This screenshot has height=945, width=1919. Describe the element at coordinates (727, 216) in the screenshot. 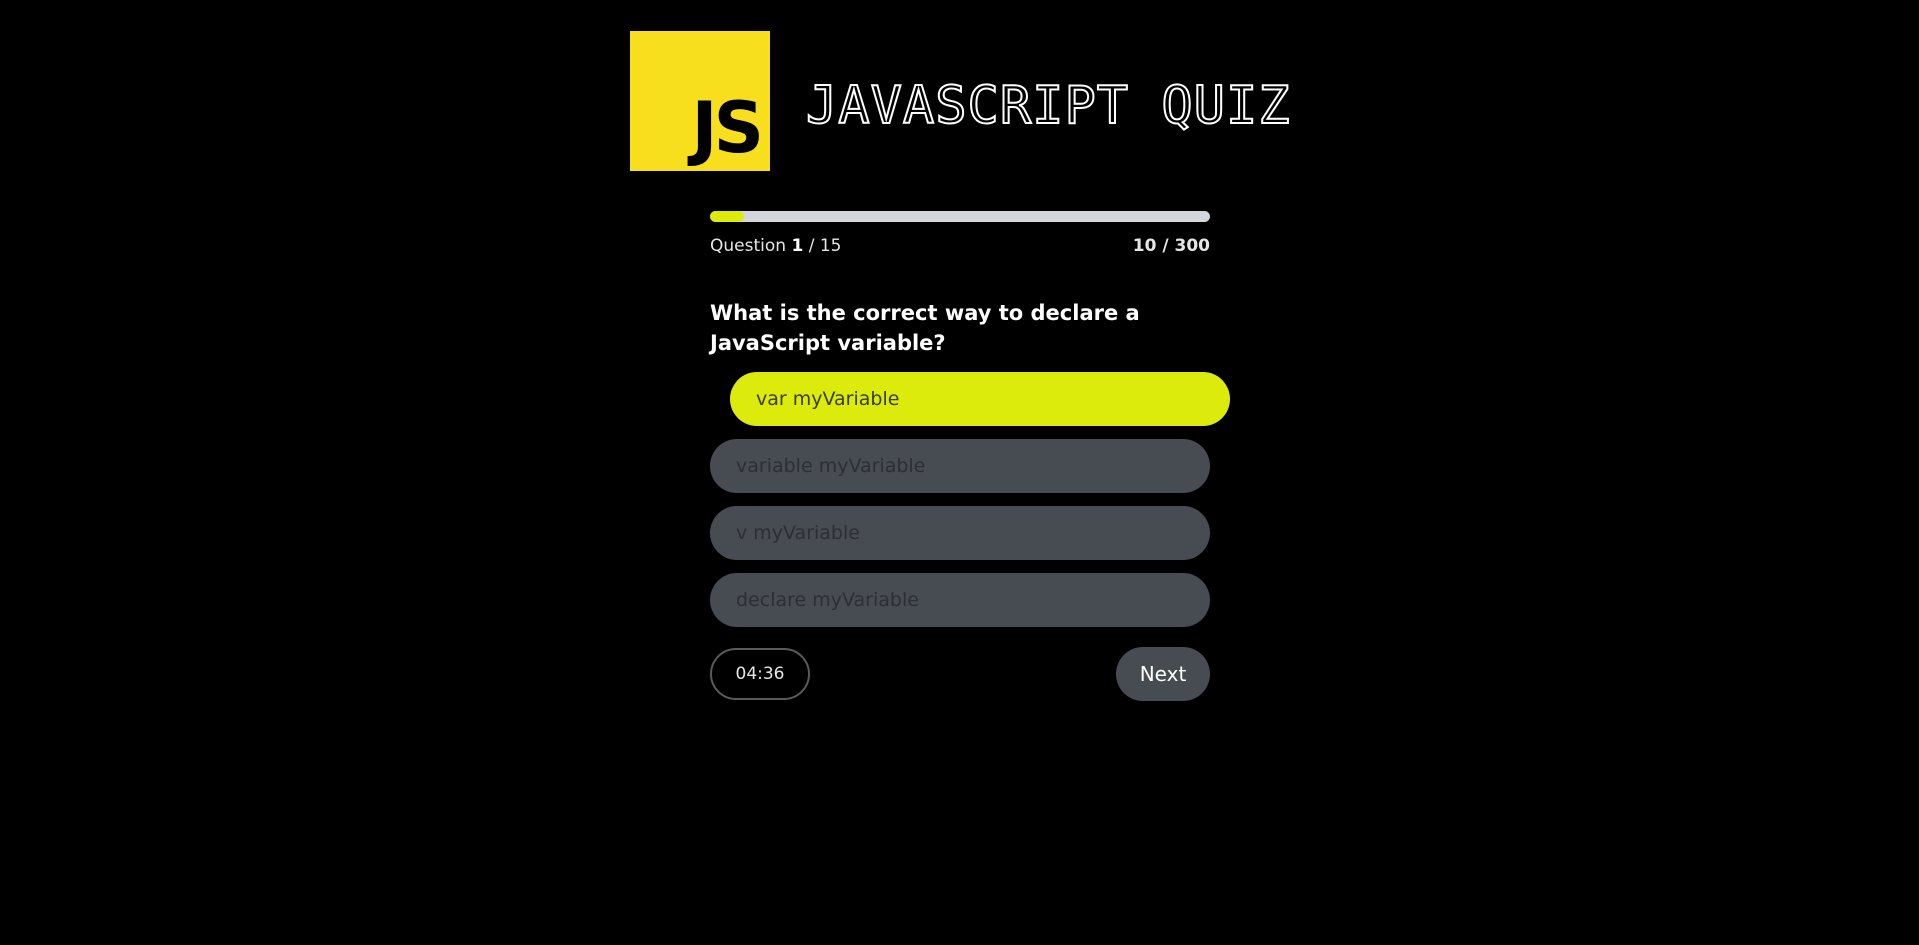

I see `progress-fill` at that location.